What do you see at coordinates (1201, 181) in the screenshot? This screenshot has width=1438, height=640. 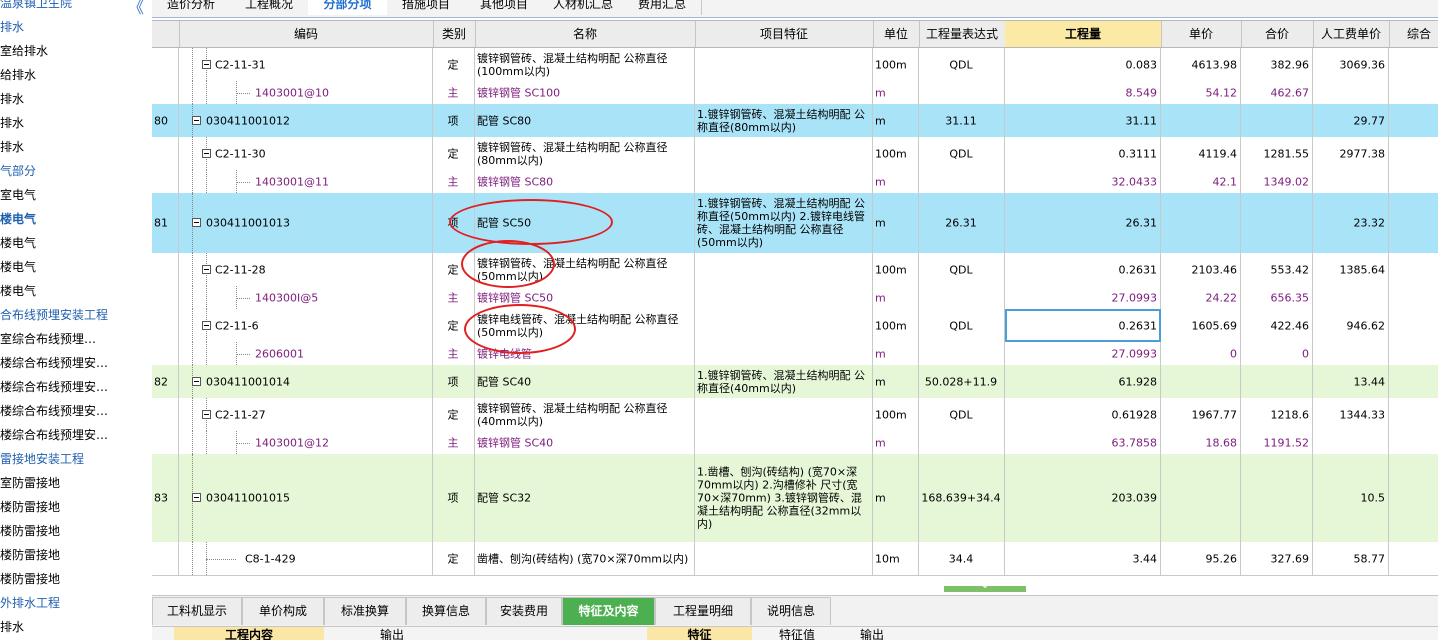 I see `cell-price: 42.1` at bounding box center [1201, 181].